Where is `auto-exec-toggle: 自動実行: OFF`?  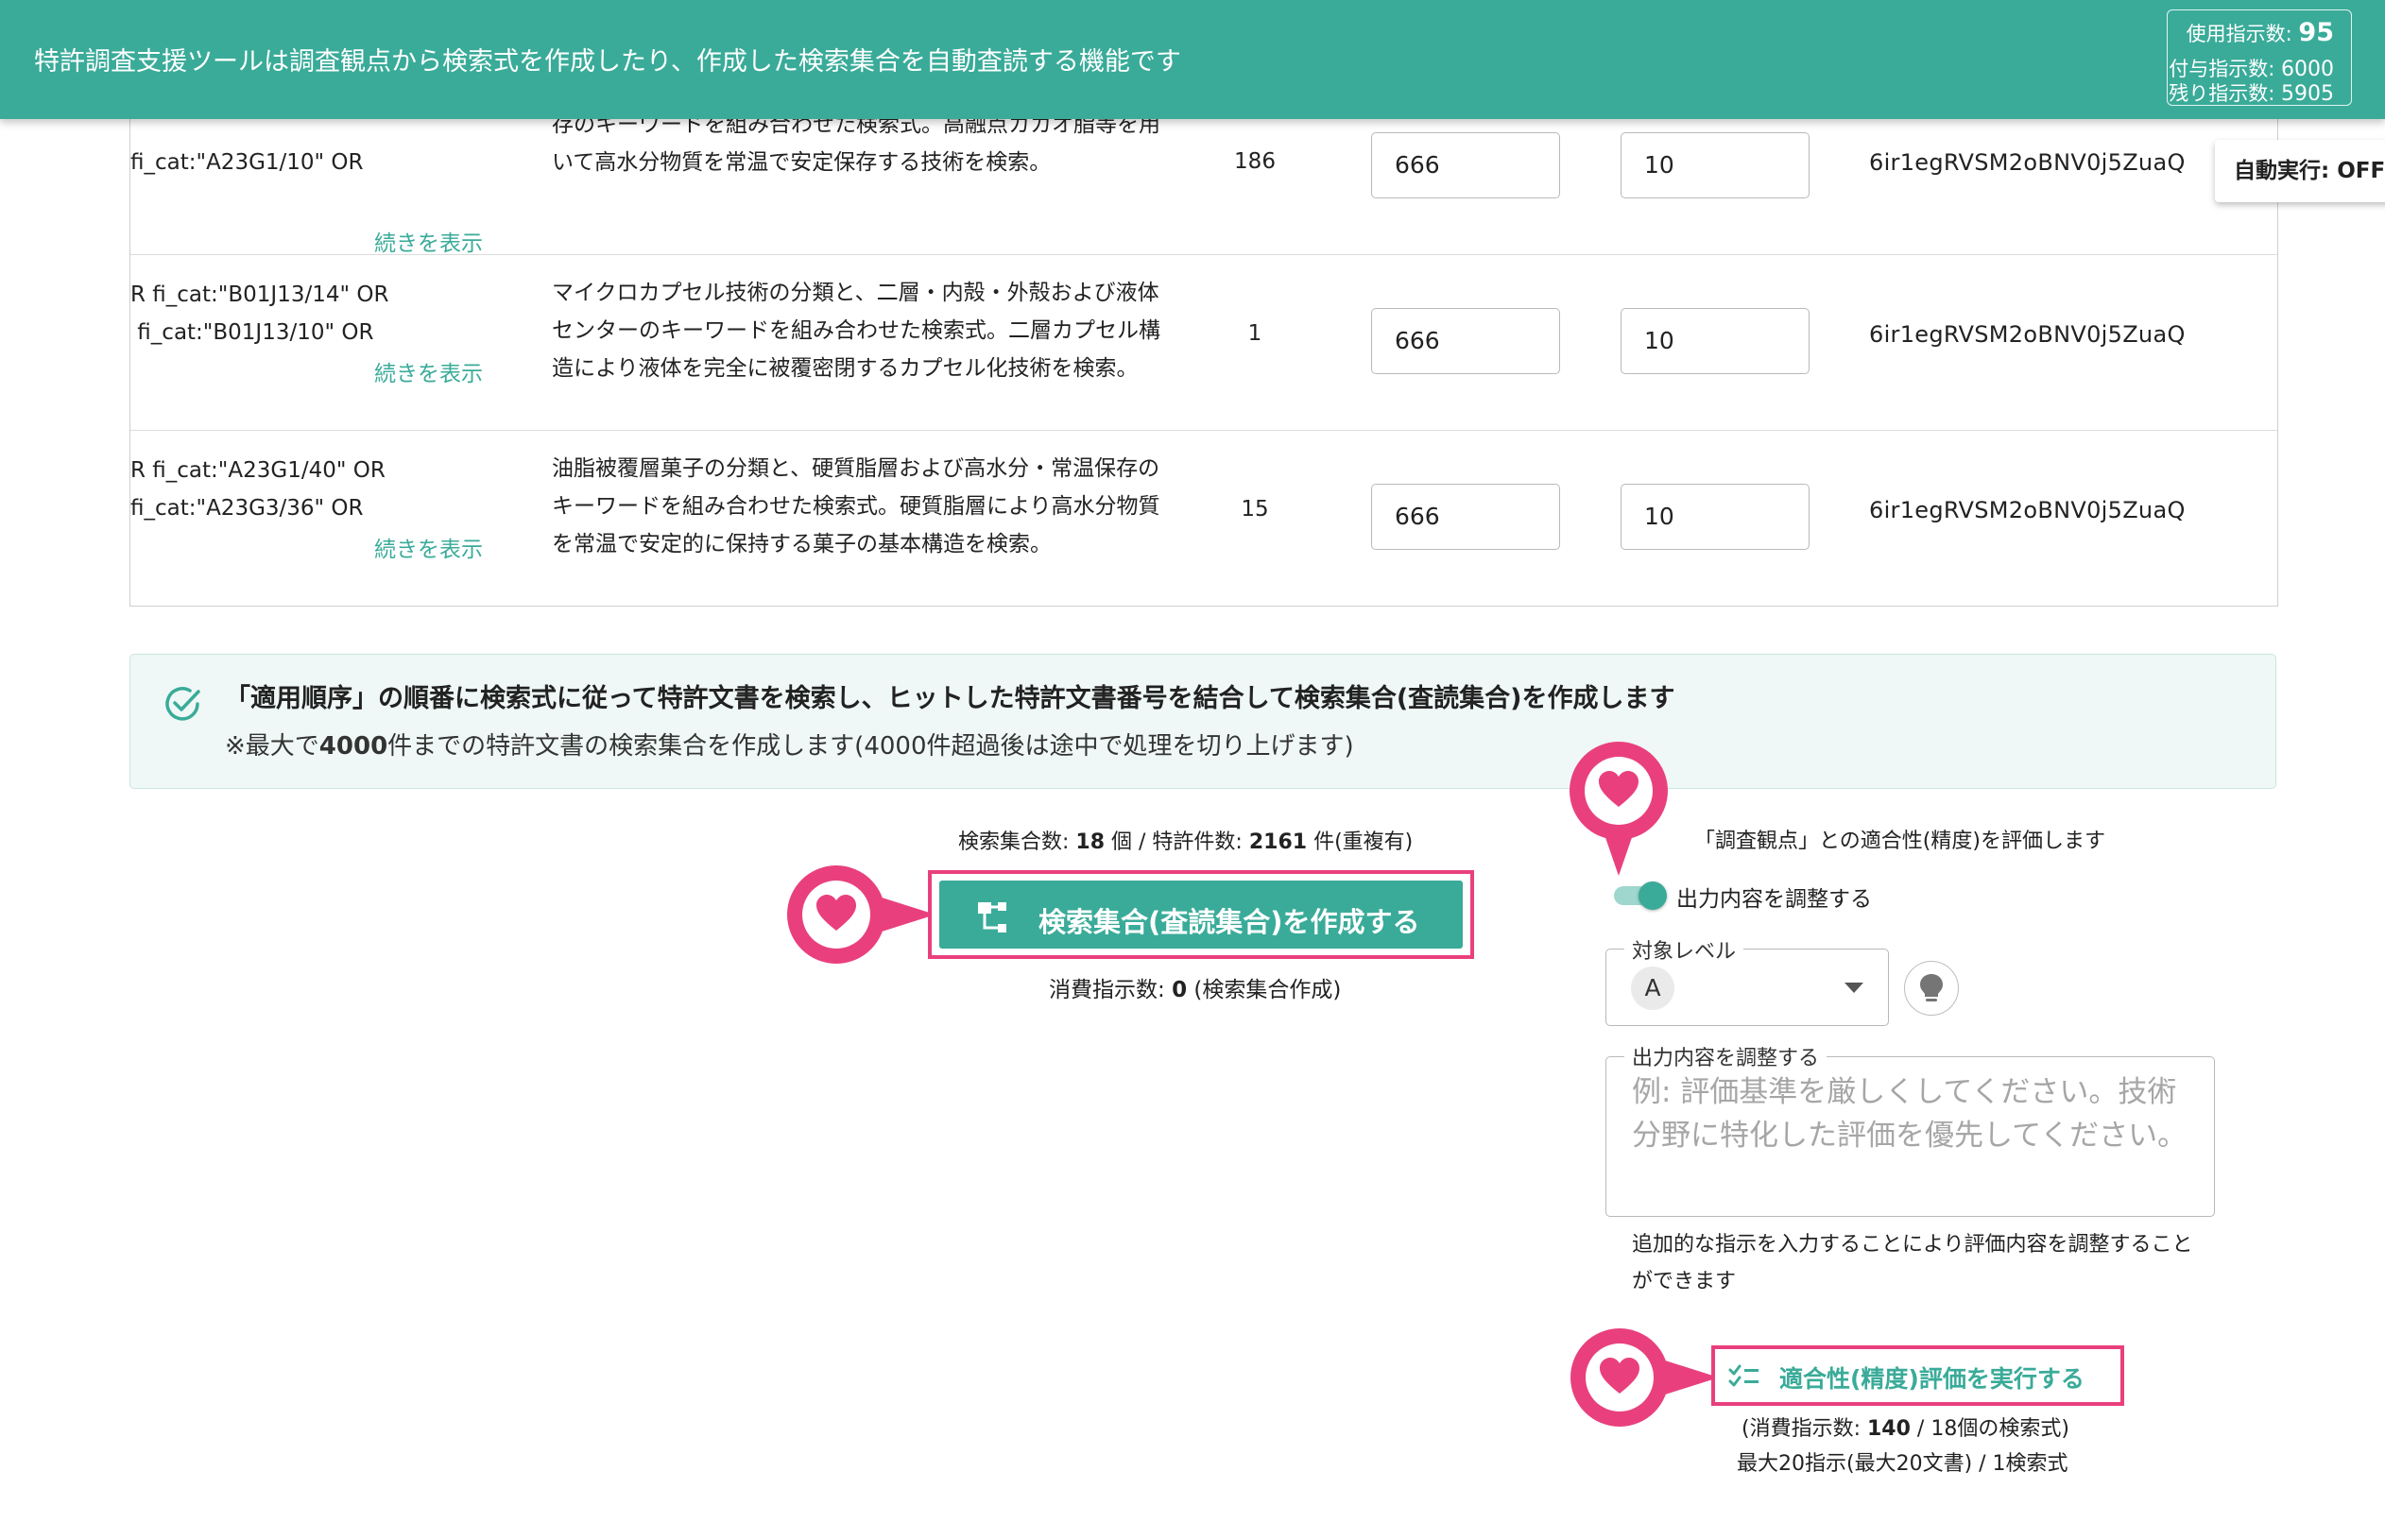 auto-exec-toggle: 自動実行: OFF is located at coordinates (2300, 171).